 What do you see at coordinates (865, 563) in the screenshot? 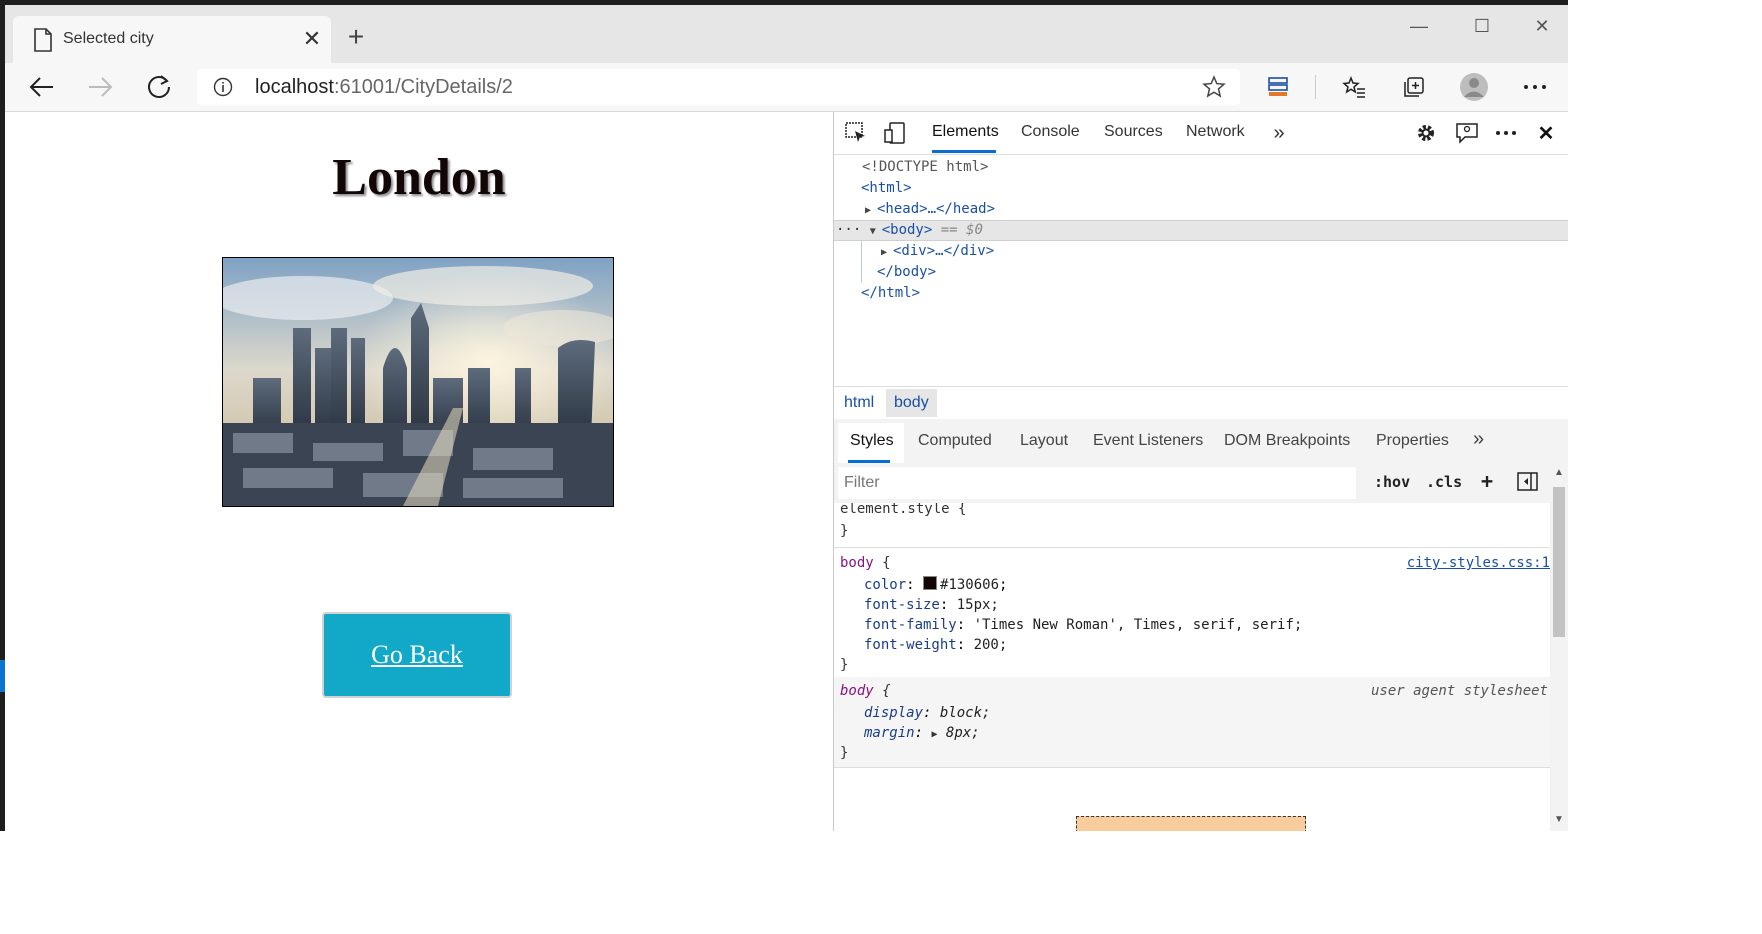
I see `rule-selector: body {` at bounding box center [865, 563].